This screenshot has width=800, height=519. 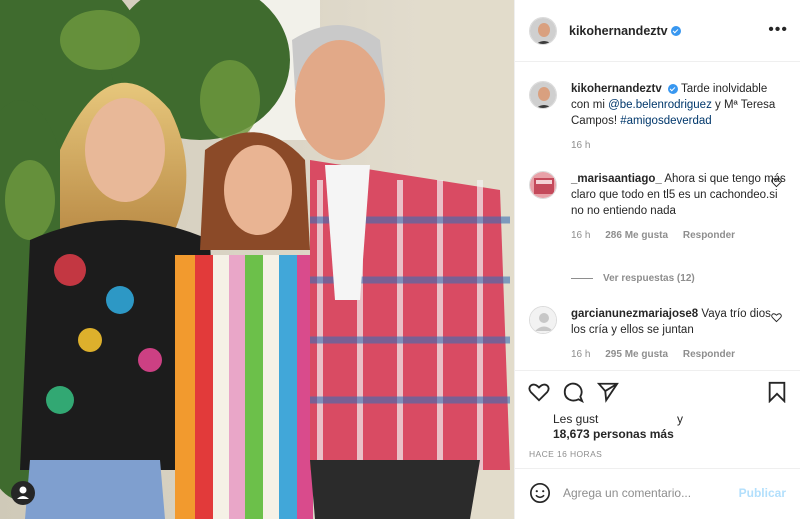 What do you see at coordinates (680, 419) in the screenshot?
I see `likes-line-1-suffix: y` at bounding box center [680, 419].